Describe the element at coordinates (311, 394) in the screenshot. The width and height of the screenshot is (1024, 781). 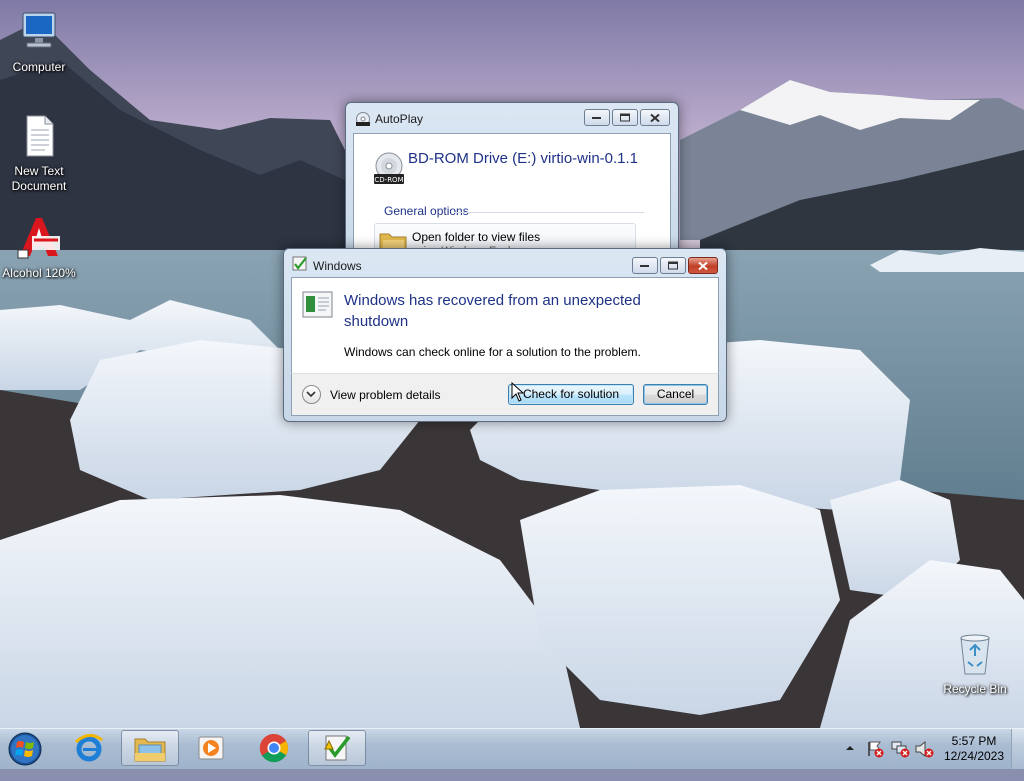
I see `chevron-down-icon` at that location.